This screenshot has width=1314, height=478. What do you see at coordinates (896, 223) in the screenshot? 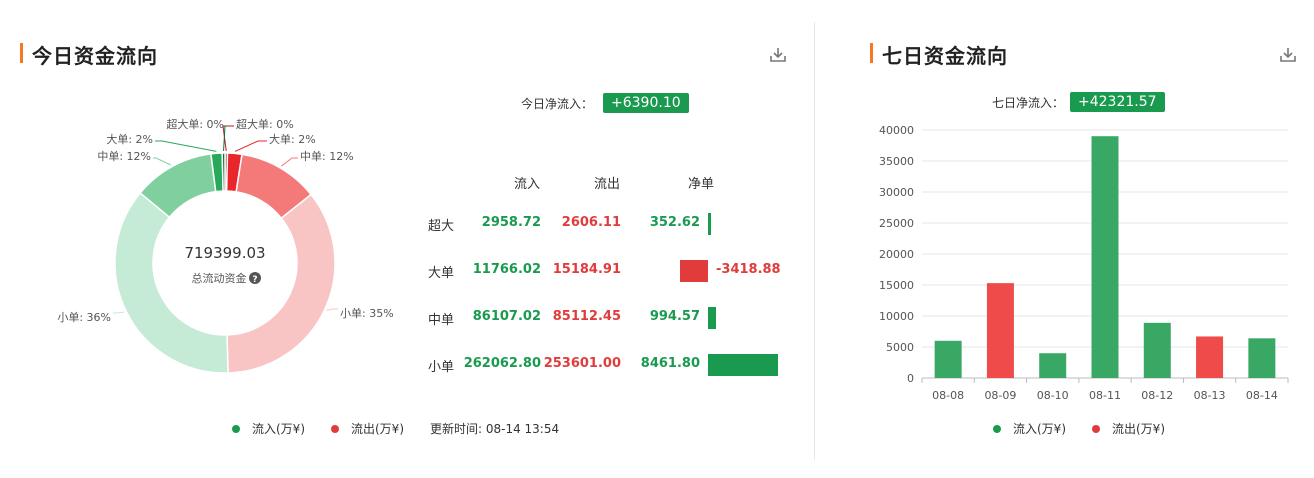
I see `y-tick-label: 25000` at bounding box center [896, 223].